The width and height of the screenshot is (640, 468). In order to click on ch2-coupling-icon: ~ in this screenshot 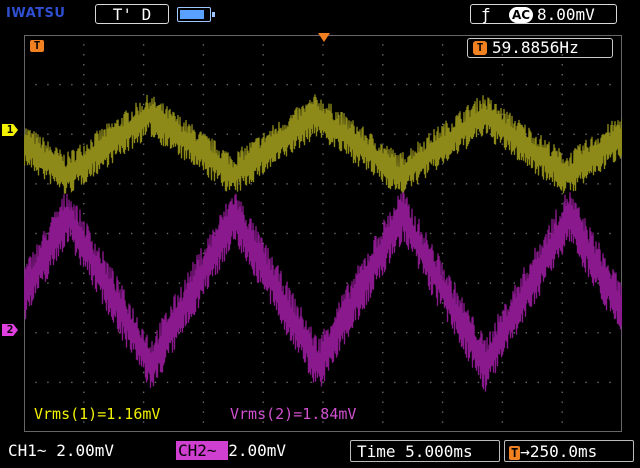, I will do `click(211, 450)`.